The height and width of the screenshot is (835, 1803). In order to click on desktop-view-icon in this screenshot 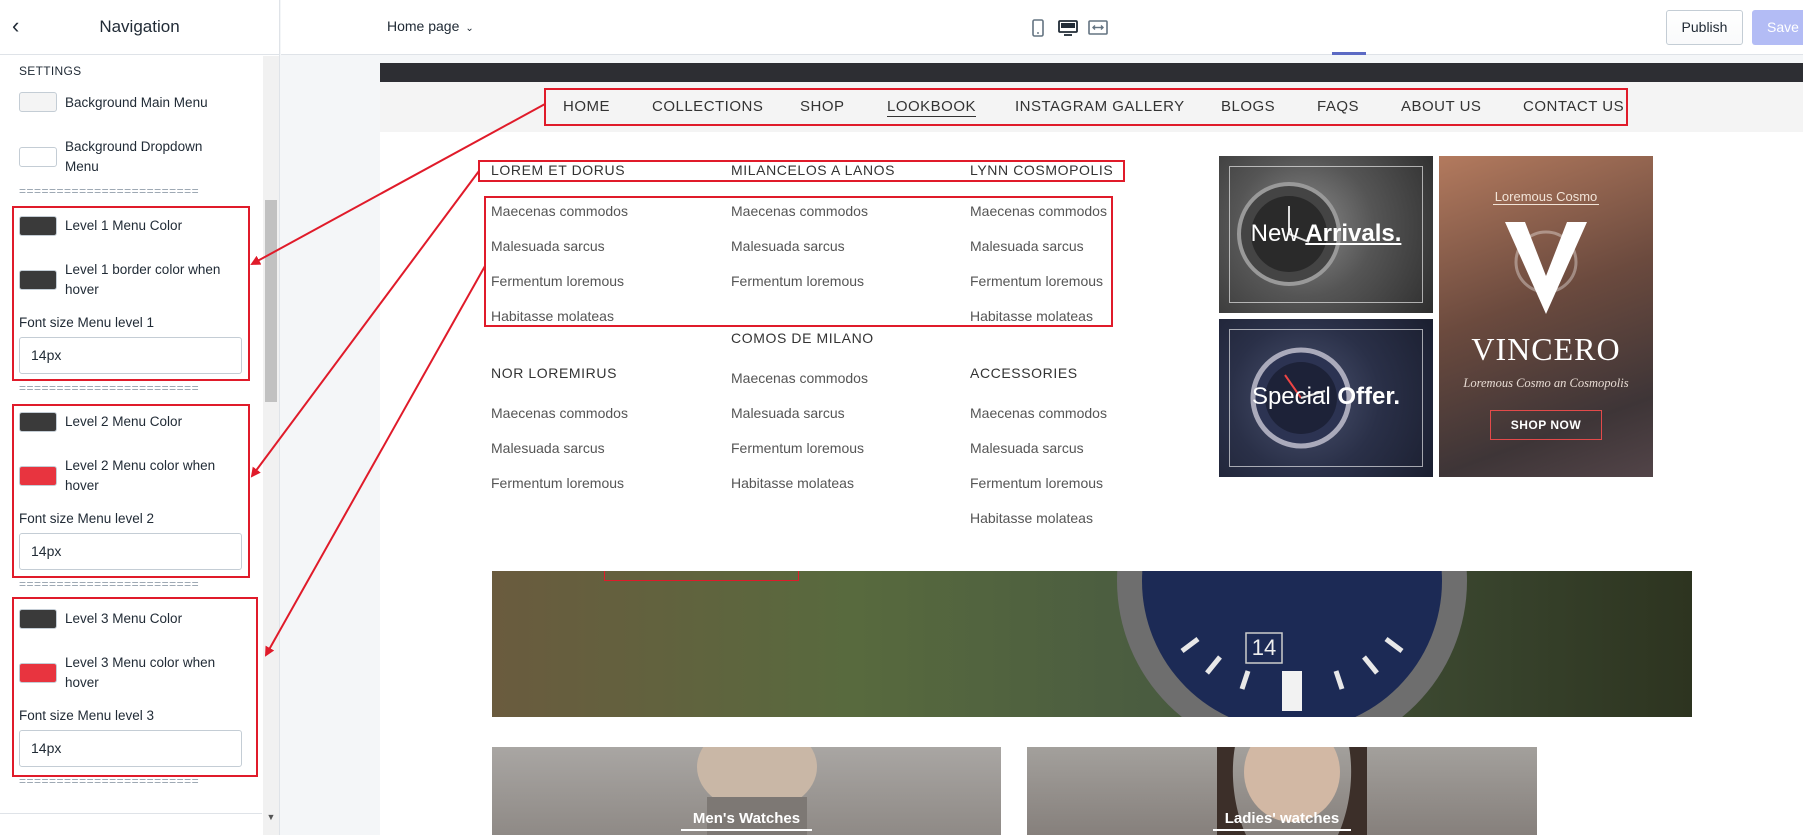, I will do `click(1068, 28)`.